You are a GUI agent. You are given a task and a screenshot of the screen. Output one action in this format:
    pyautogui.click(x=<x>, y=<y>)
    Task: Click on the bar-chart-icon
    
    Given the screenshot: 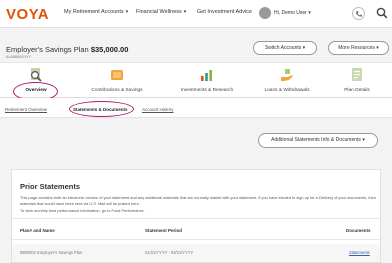 What is the action you would take?
    pyautogui.click(x=206, y=75)
    